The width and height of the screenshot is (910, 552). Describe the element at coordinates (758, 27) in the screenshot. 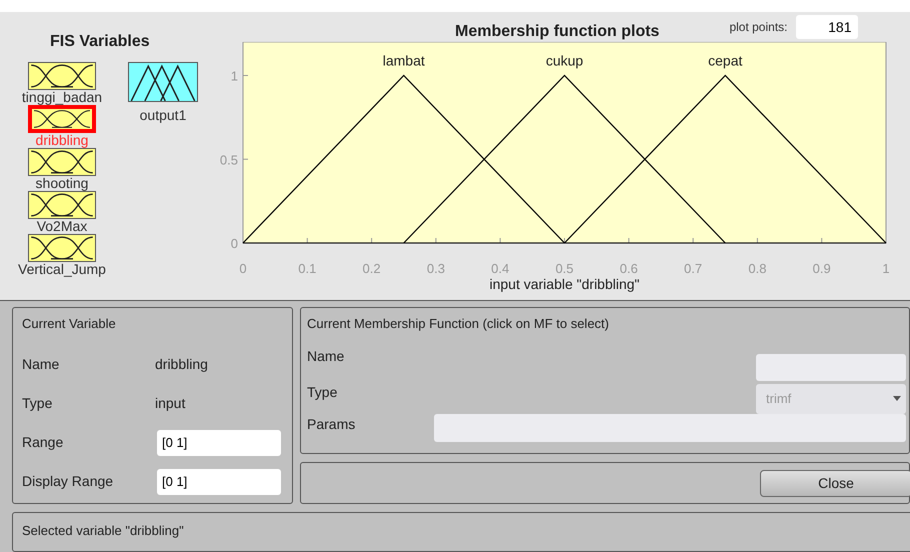

I see `plot-points-label: plot points:` at that location.